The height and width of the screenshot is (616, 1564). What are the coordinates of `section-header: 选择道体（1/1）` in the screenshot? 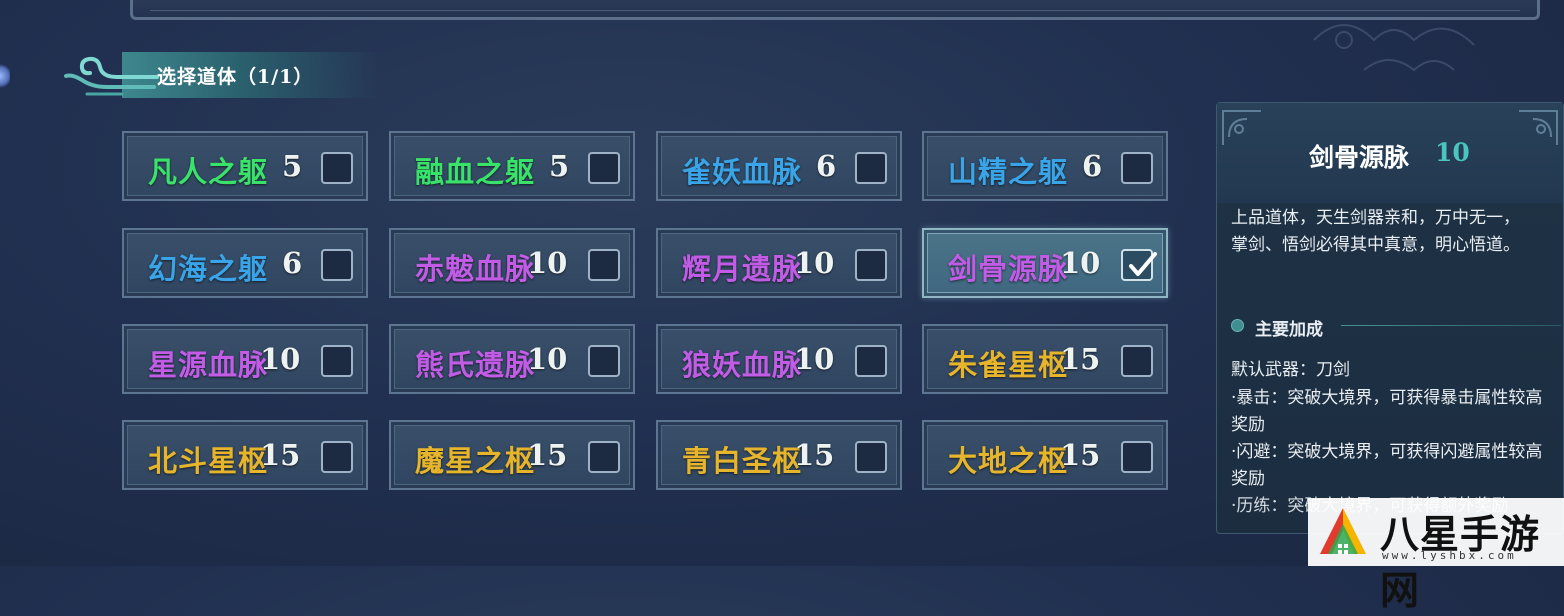 It's located at (222, 75).